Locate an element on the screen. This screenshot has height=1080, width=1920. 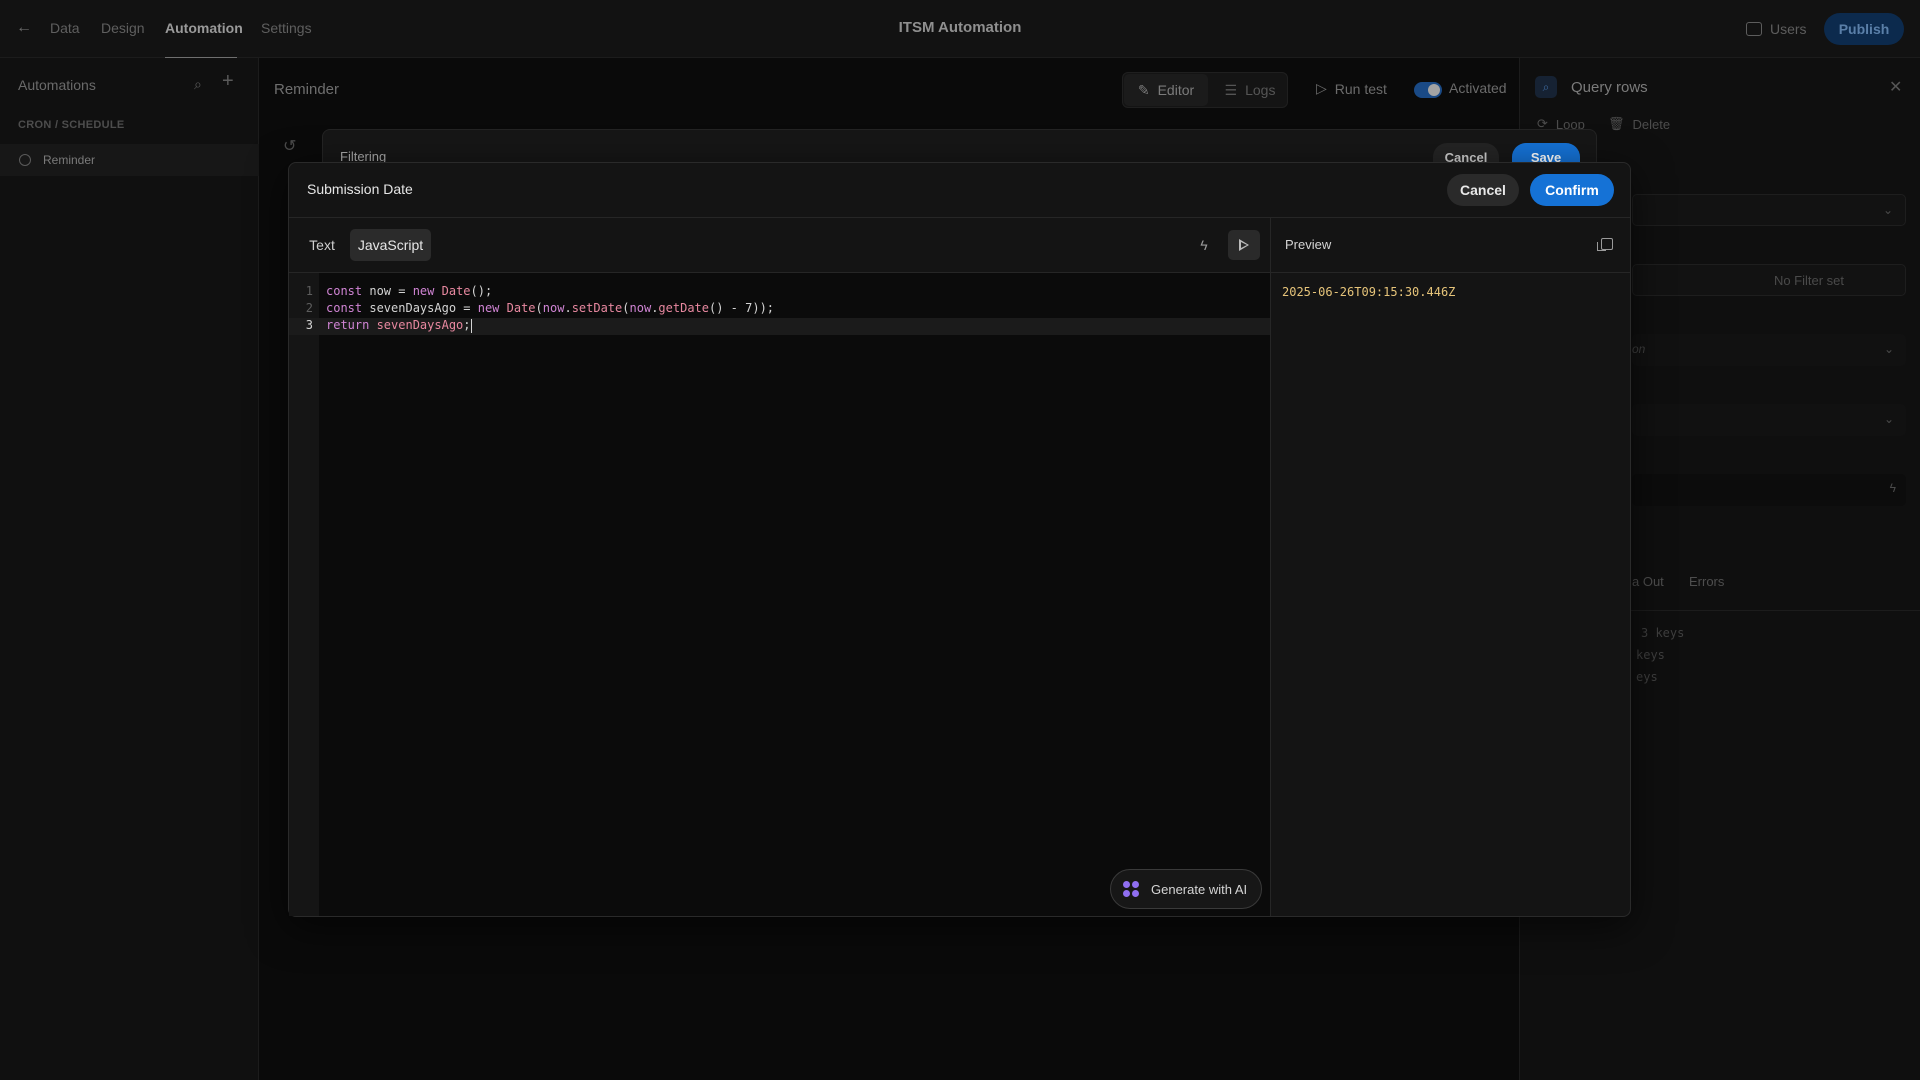
limit-input: ϟ is located at coordinates (1769, 490).